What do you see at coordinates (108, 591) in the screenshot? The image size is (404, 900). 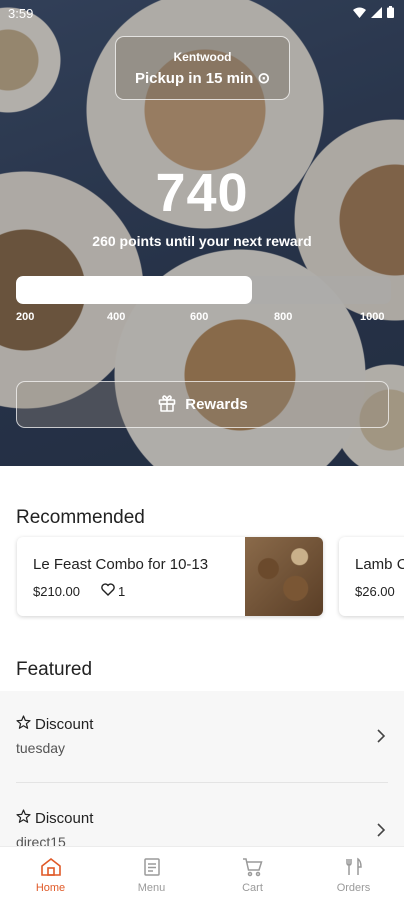 I see `heart-icon` at bounding box center [108, 591].